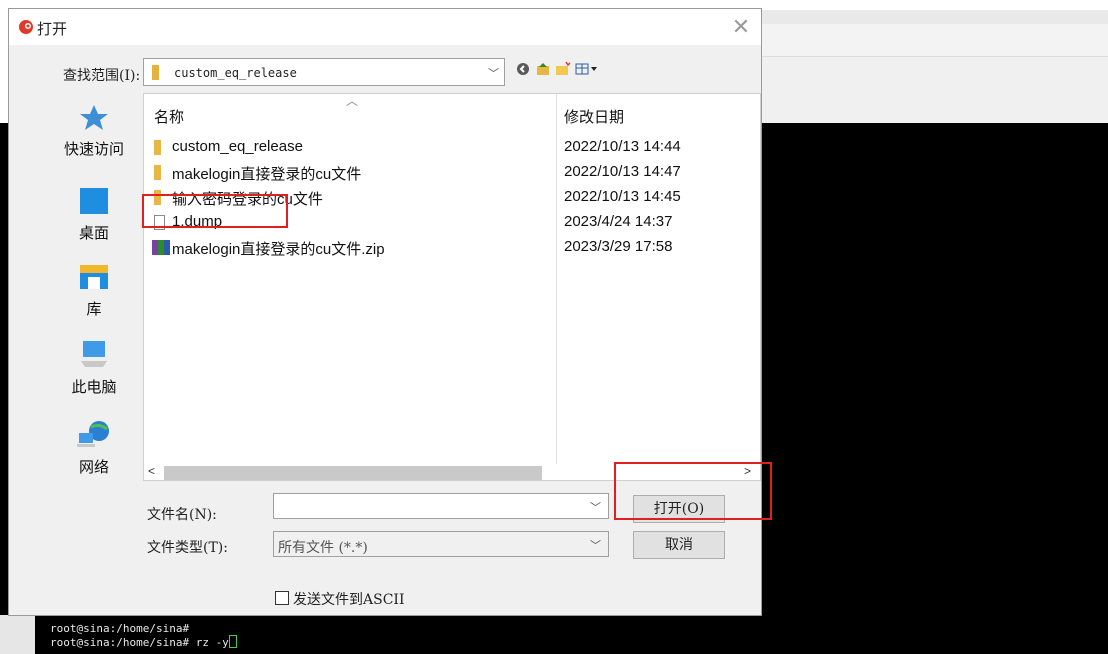  What do you see at coordinates (169, 116) in the screenshot?
I see `column-header-name: 名称` at bounding box center [169, 116].